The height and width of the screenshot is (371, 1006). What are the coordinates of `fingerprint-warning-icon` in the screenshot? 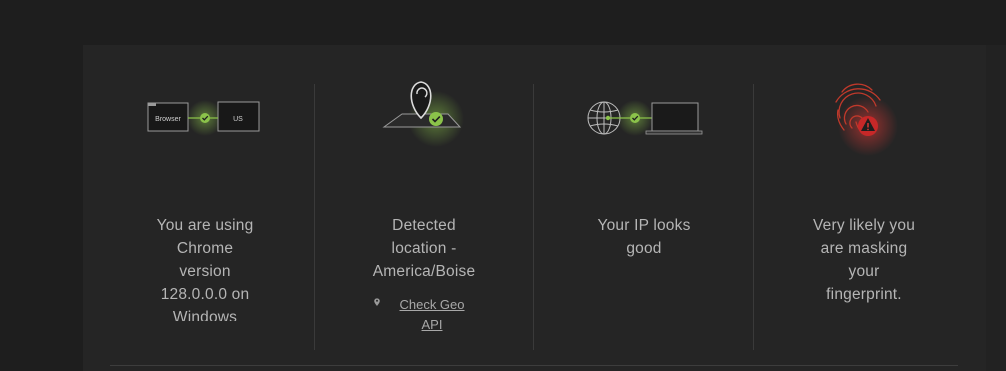 It's located at (866, 119).